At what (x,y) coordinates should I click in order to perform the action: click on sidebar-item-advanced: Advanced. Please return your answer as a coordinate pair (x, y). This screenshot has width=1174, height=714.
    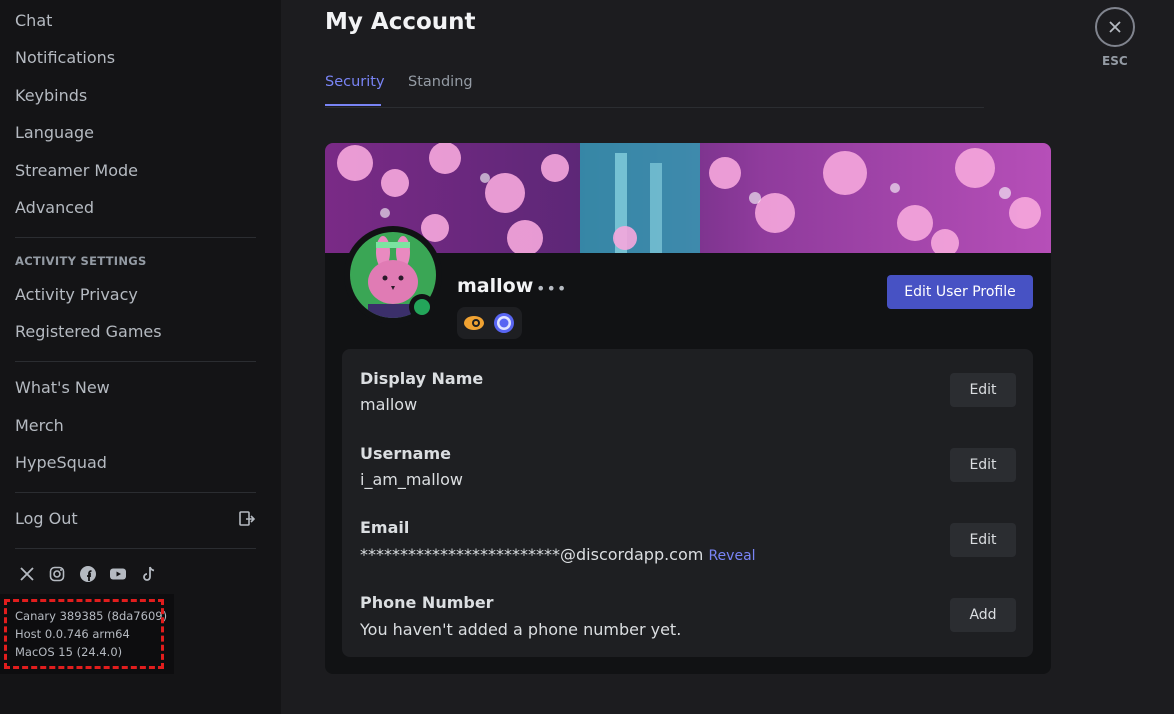
    Looking at the image, I should click on (54, 208).